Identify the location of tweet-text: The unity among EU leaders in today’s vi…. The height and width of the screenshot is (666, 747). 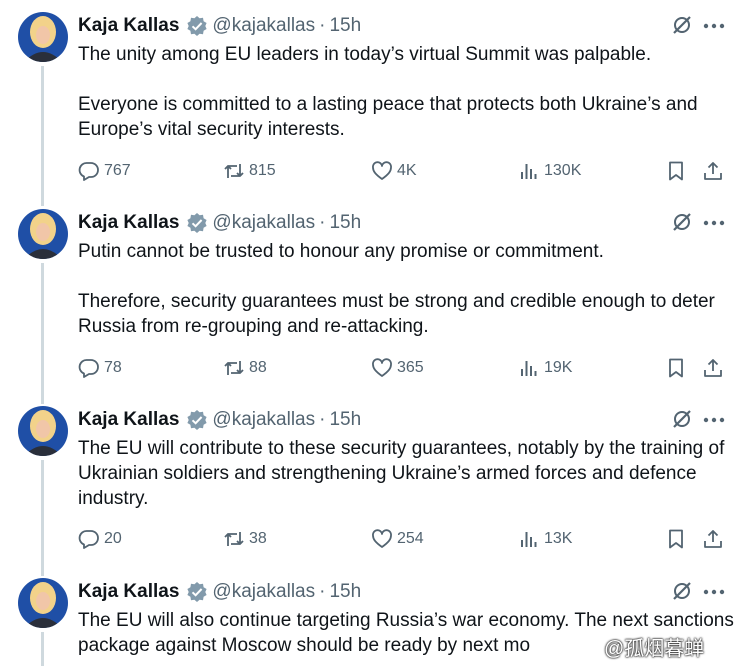
(408, 92).